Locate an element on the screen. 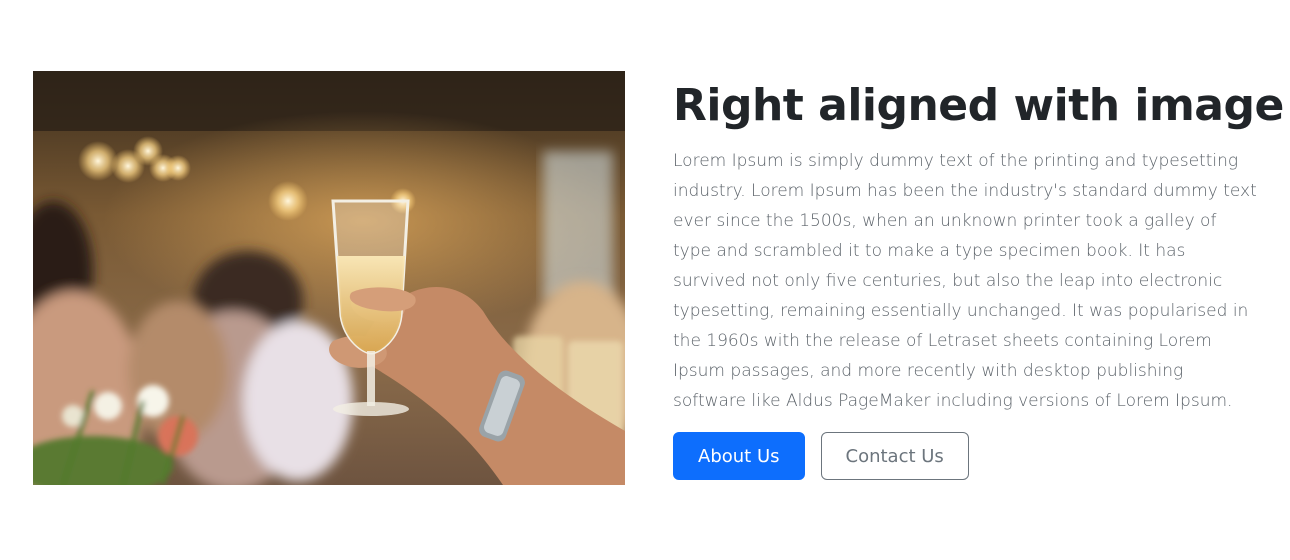  contact-us-button: Contact Us is located at coordinates (894, 456).